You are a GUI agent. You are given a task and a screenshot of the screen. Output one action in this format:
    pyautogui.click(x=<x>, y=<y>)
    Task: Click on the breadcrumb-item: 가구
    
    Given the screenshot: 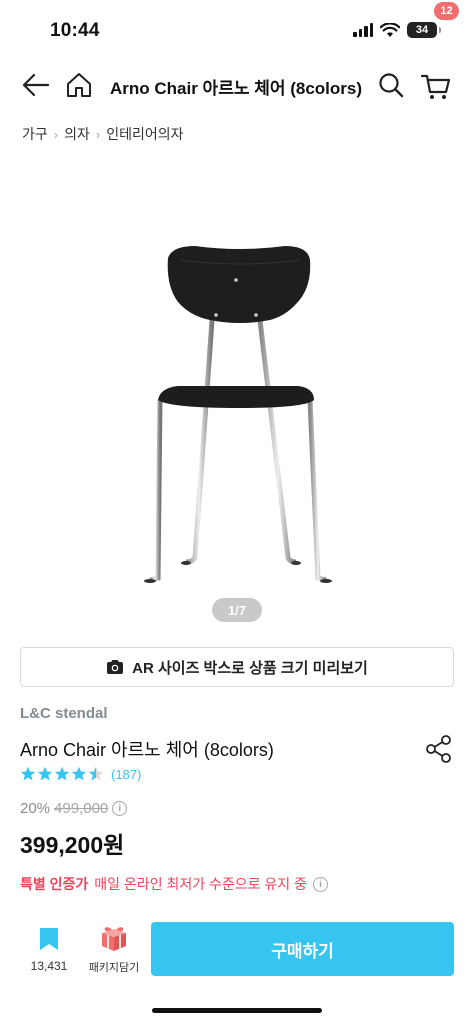 What is the action you would take?
    pyautogui.click(x=35, y=134)
    